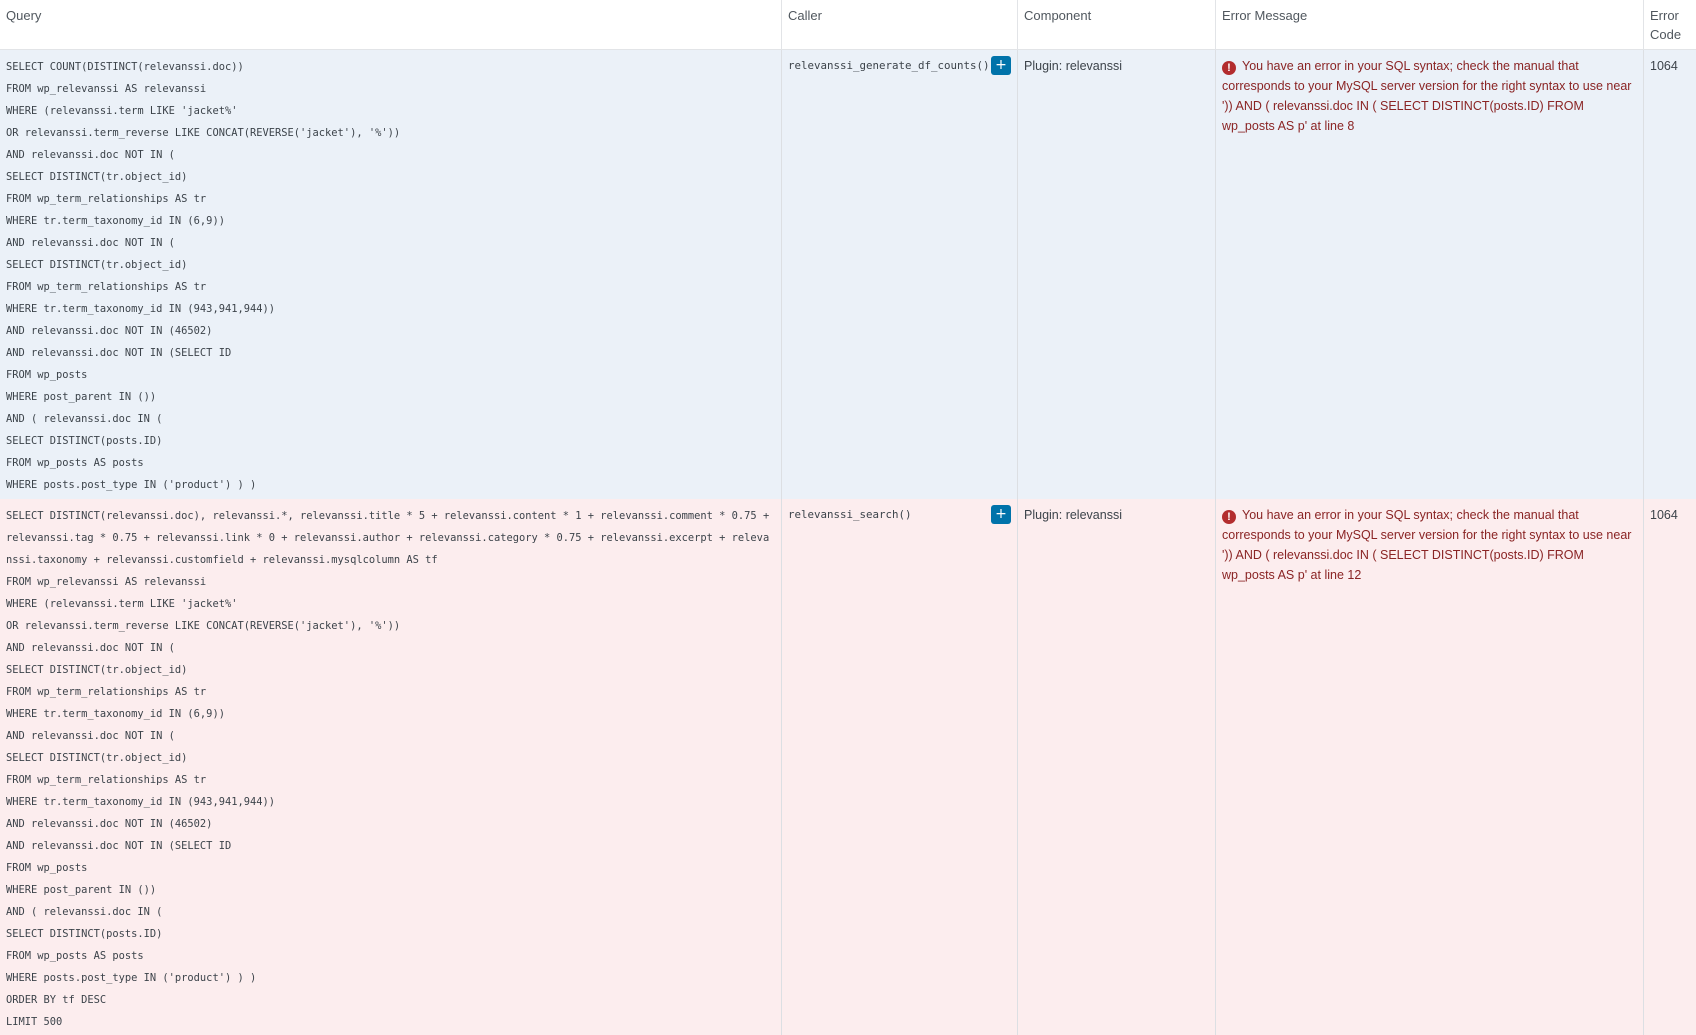  Describe the element at coordinates (125, 67) in the screenshot. I see `query-line: SELECT COUNT(DISTINCT(relevanssi.doc))` at that location.